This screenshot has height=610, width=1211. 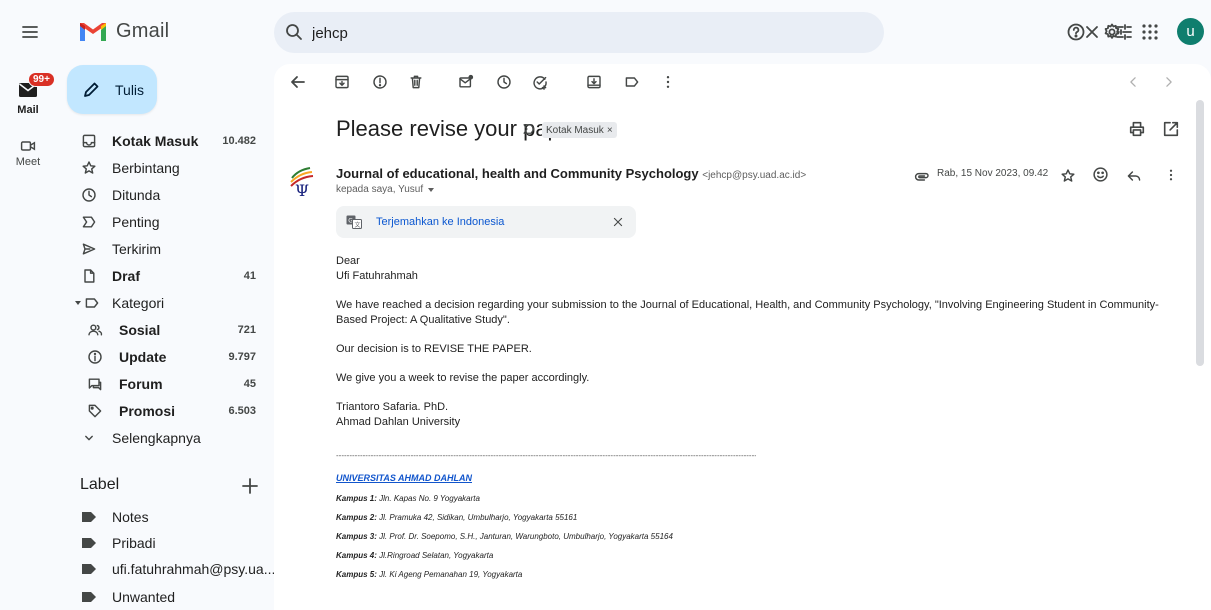 I want to click on label-tag-icon, so click(x=89, y=517).